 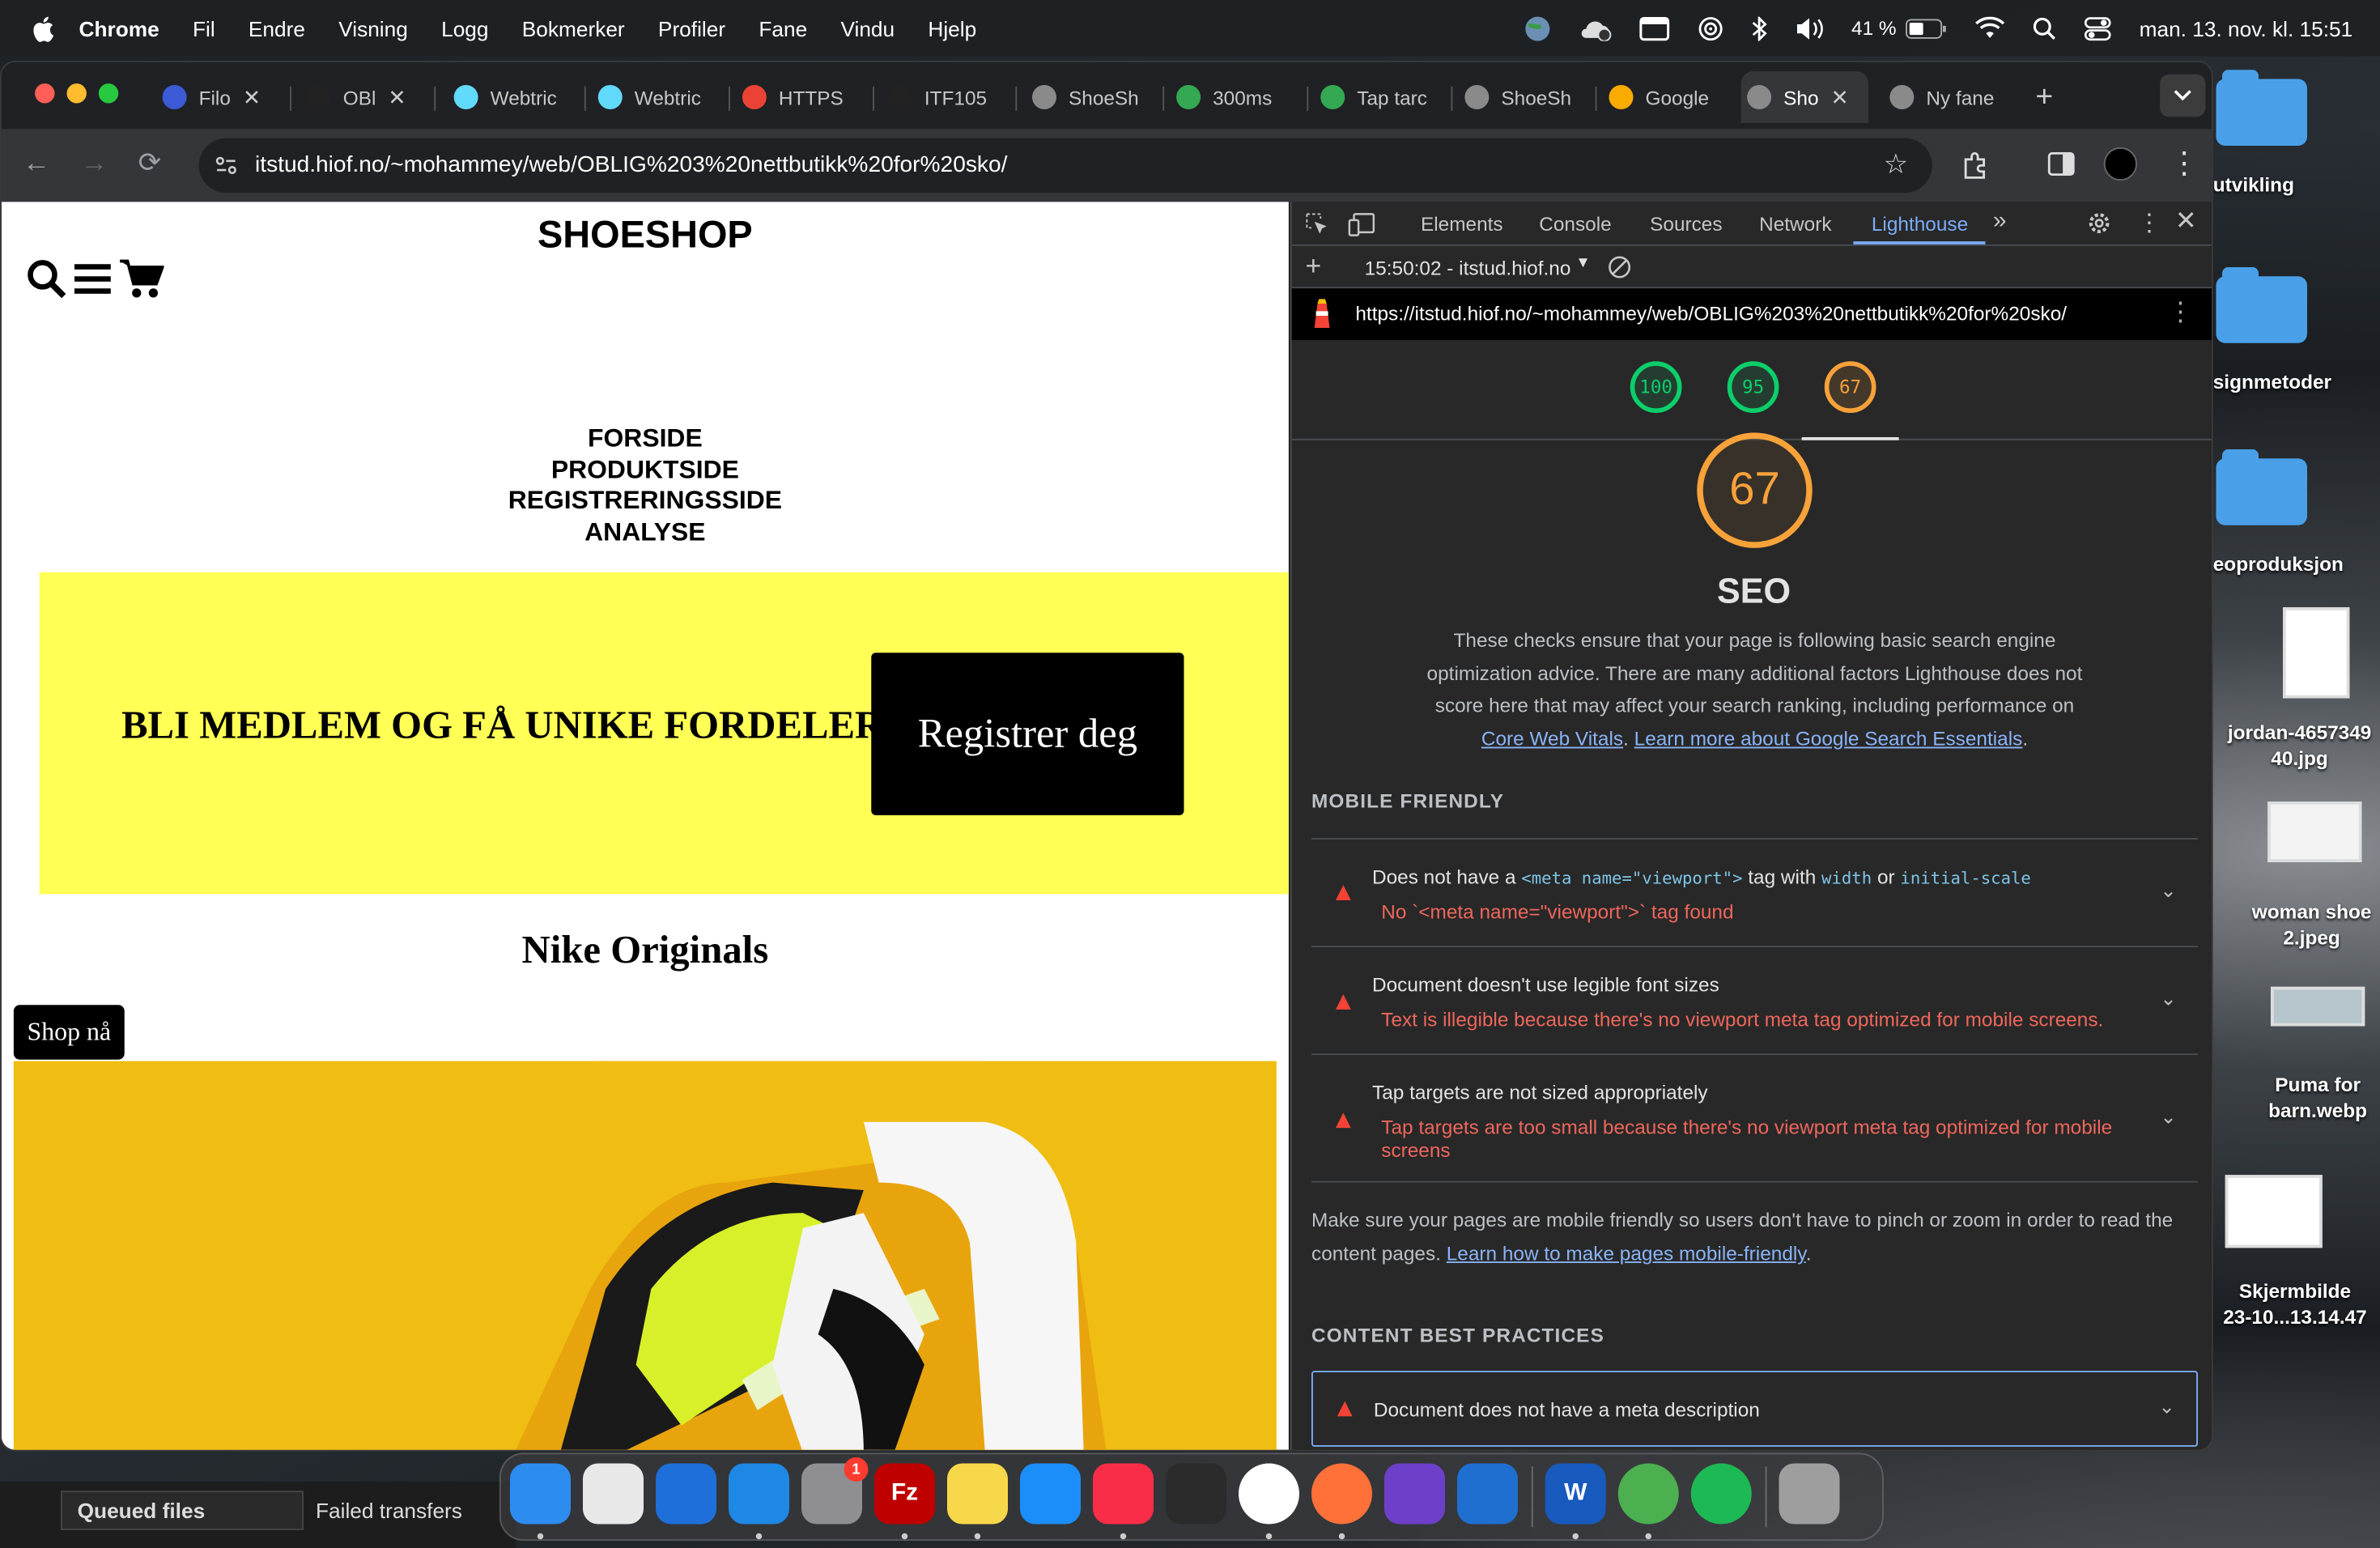 I want to click on menu-item-endre: Endre, so click(x=277, y=28).